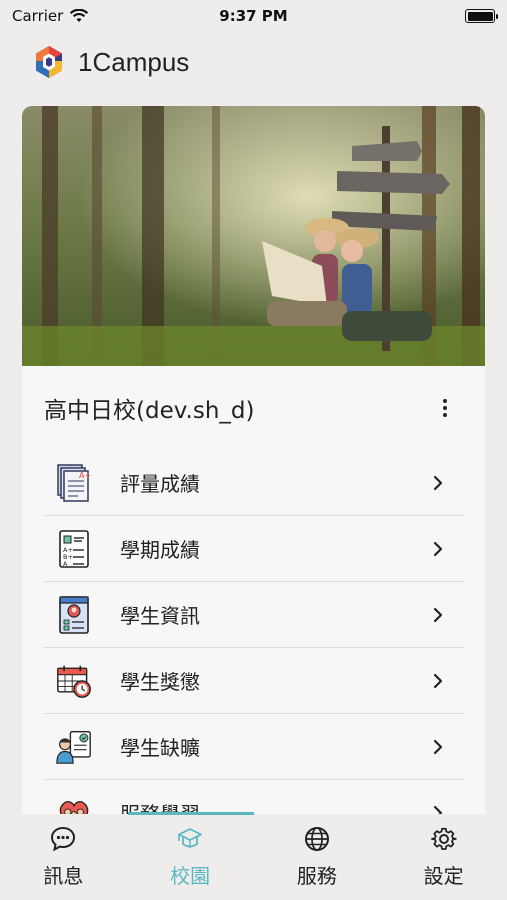  What do you see at coordinates (63, 857) in the screenshot?
I see `tab-messages: 訊息` at bounding box center [63, 857].